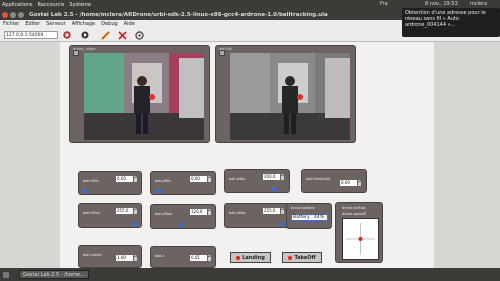 The image size is (500, 281). I want to click on ball-hmax-value: 255.0, so click(124, 211).